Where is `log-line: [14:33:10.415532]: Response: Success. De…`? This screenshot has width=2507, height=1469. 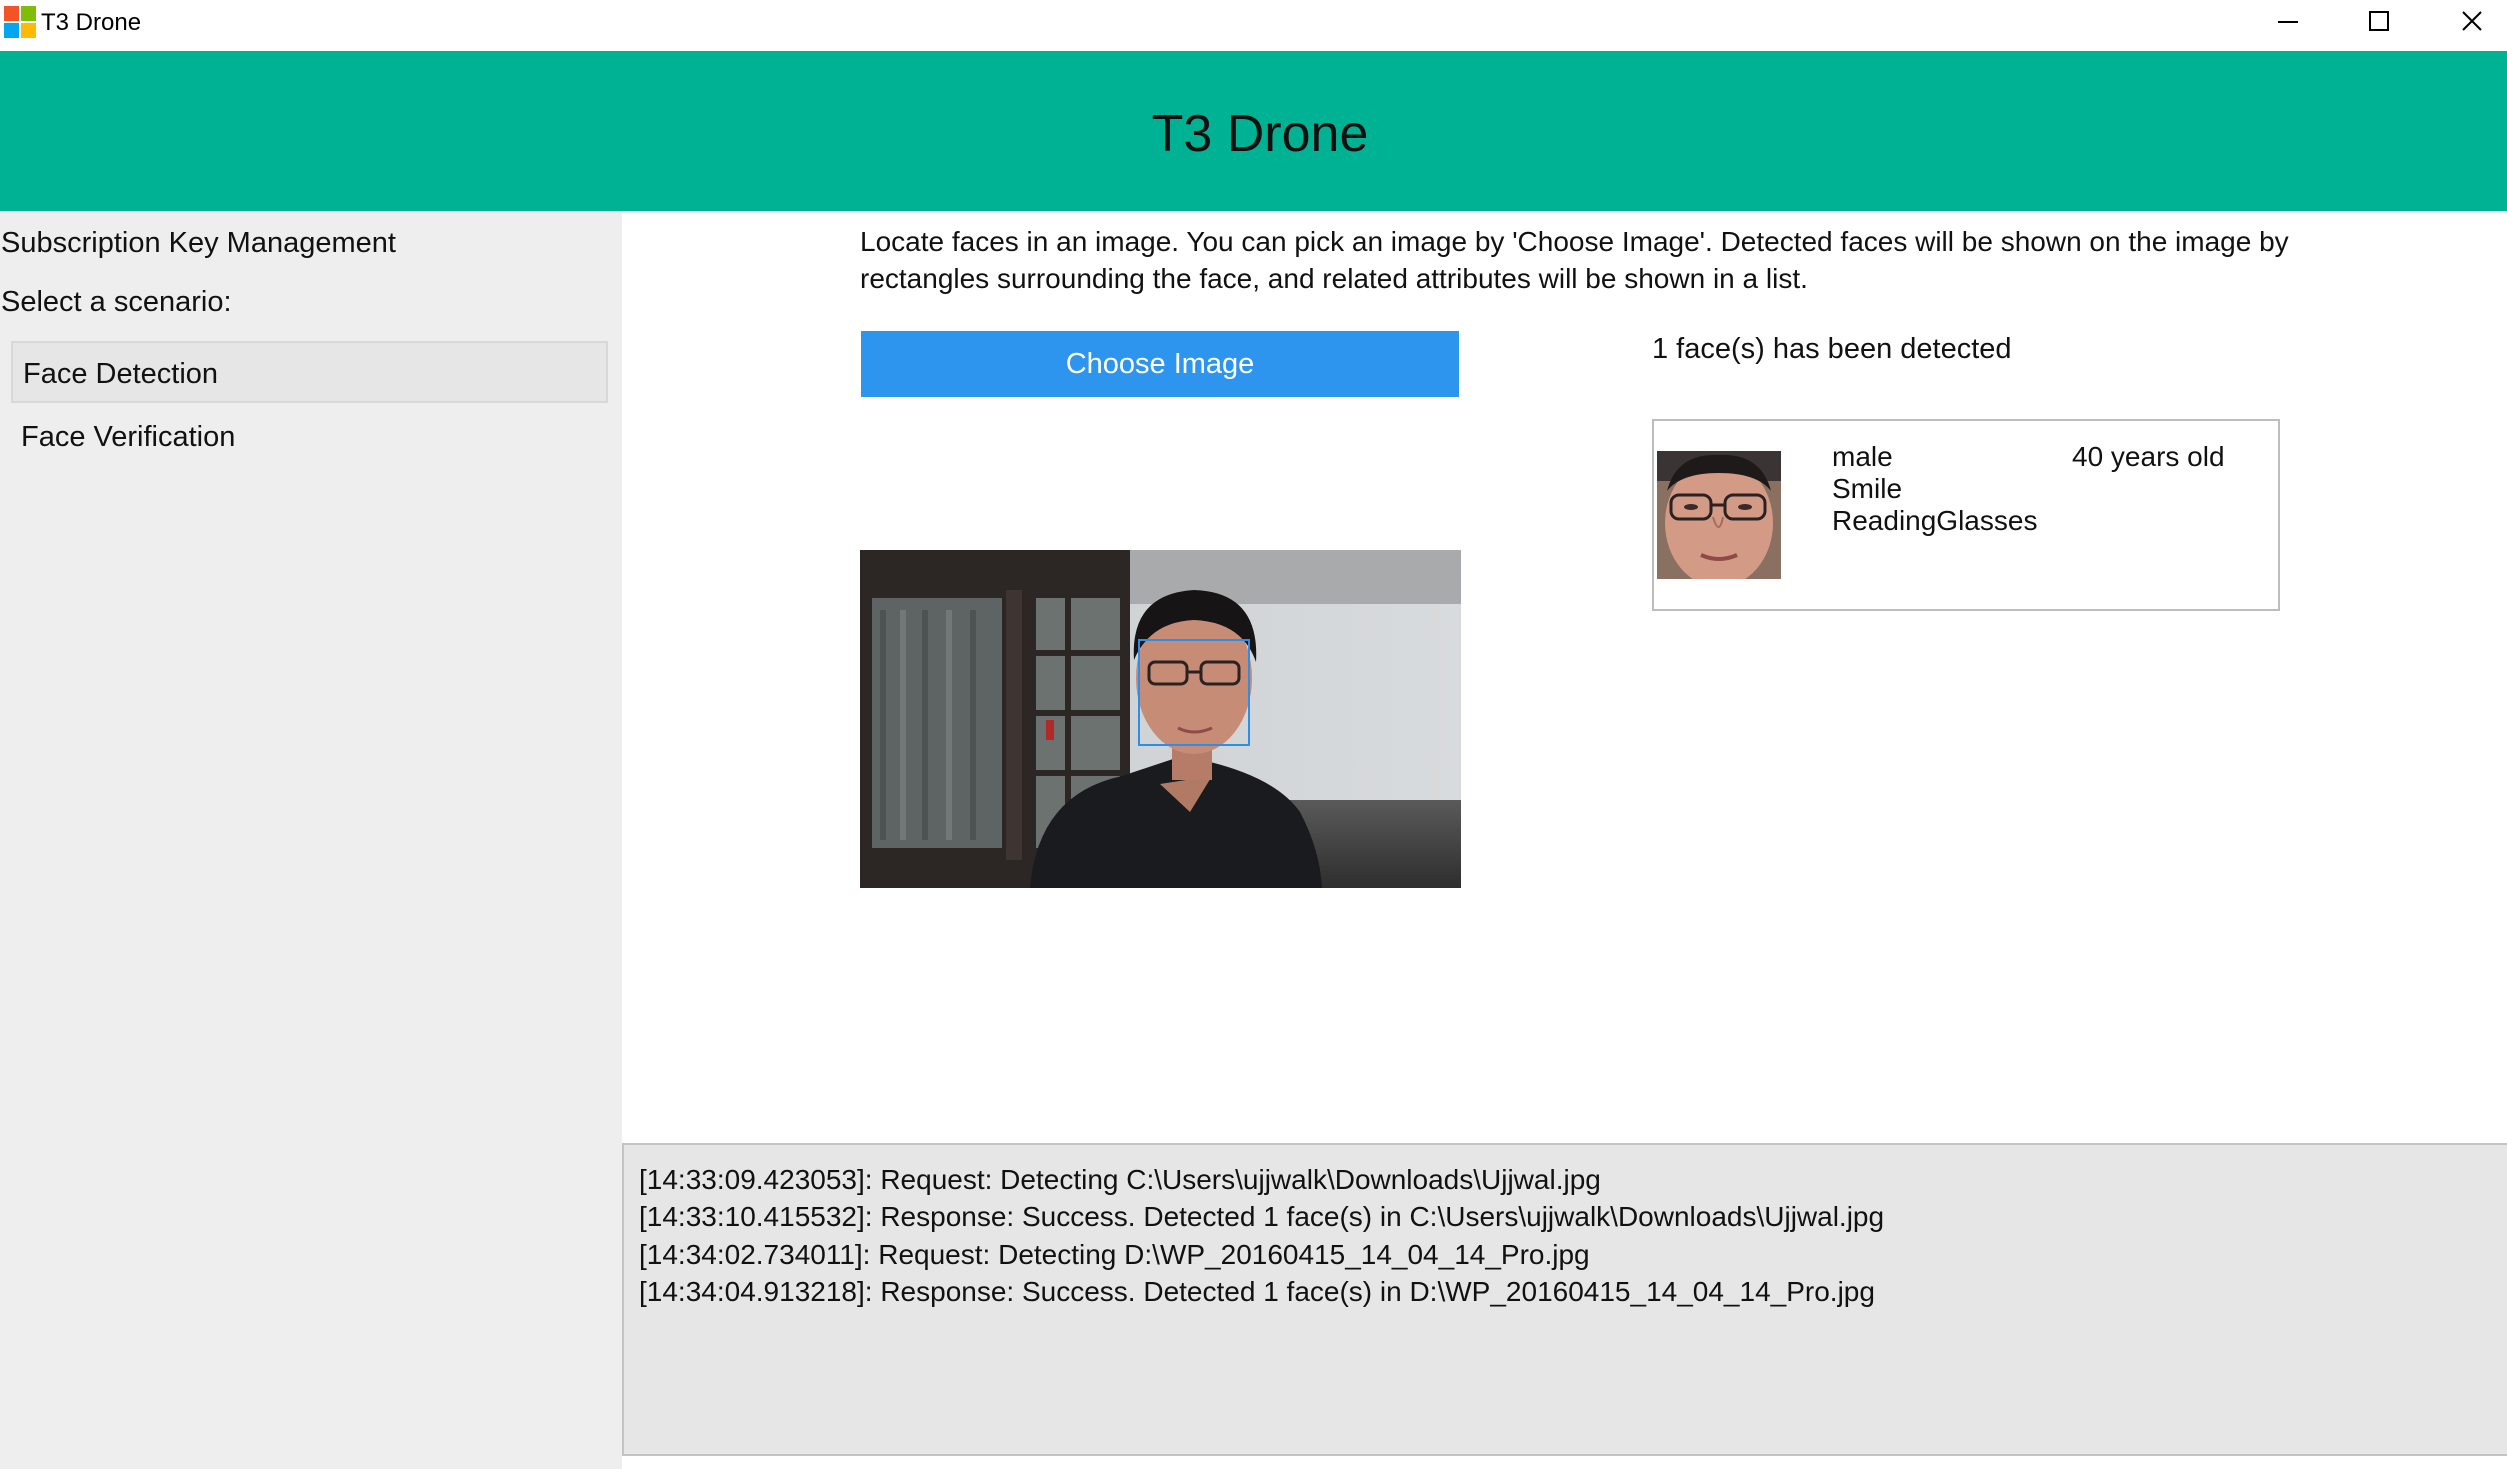 log-line: [14:33:10.415532]: Response: Success. De… is located at coordinates (1262, 1216).